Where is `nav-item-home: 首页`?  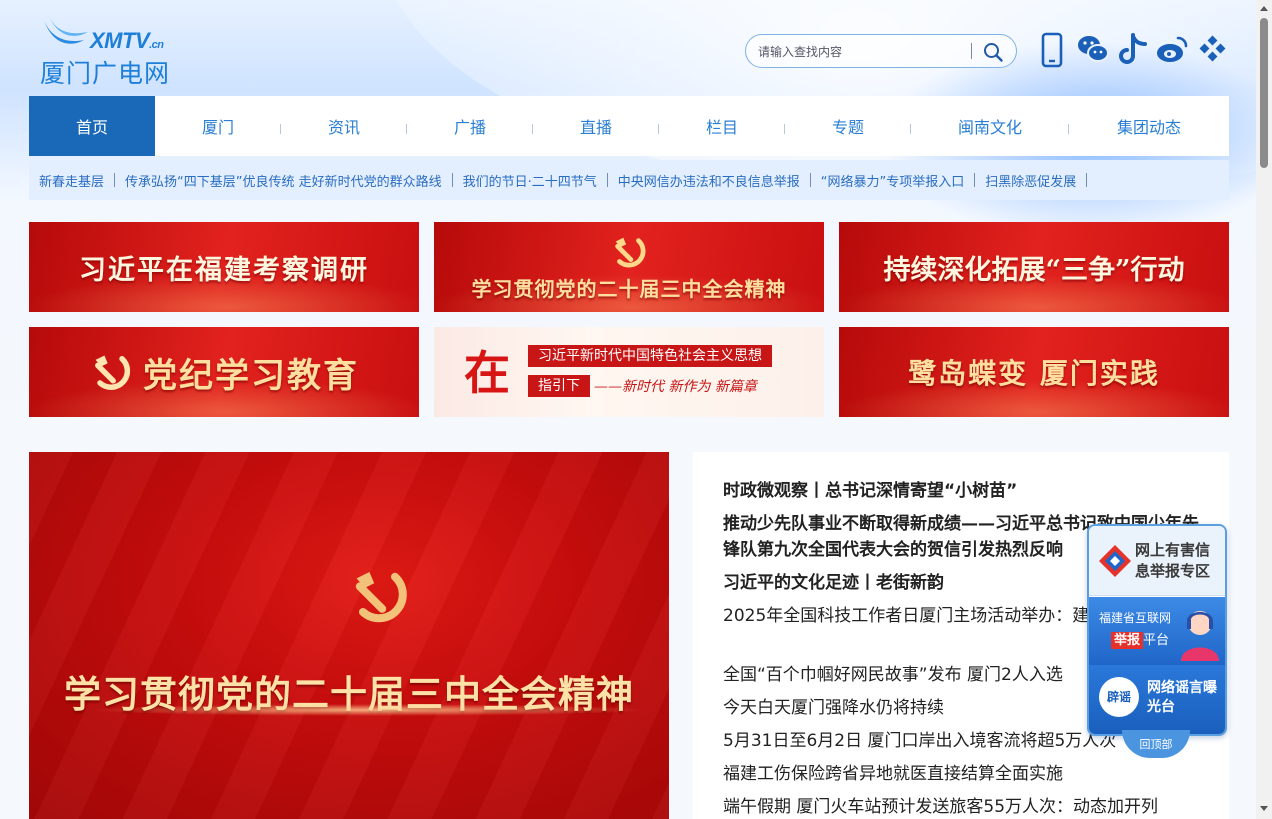 nav-item-home: 首页 is located at coordinates (92, 126).